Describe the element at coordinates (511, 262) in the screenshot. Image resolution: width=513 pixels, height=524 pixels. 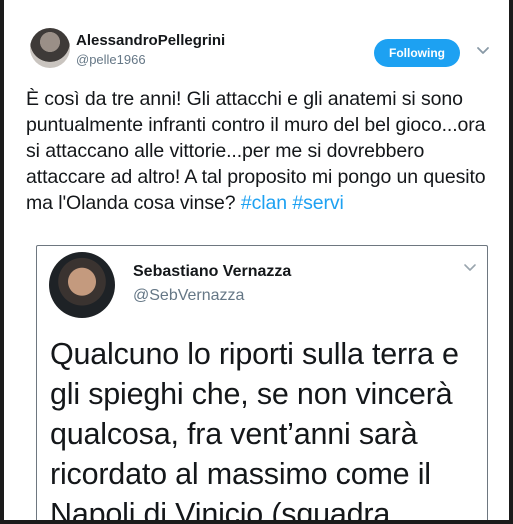
I see `frame-right` at that location.